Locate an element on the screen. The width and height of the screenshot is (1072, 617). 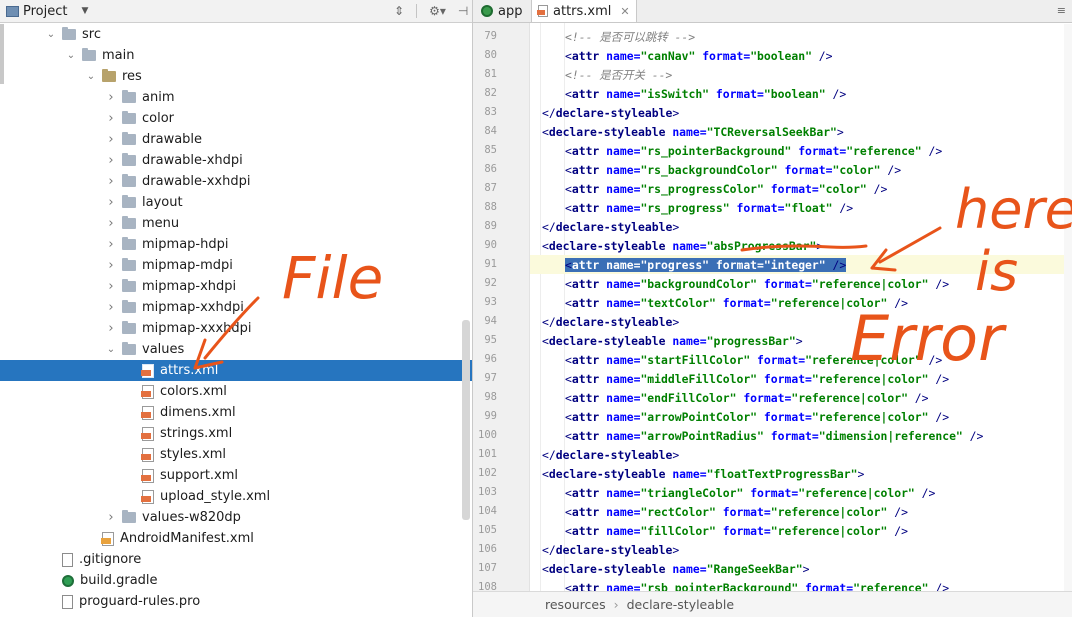
folder-icon is located at coordinates (129, 138).